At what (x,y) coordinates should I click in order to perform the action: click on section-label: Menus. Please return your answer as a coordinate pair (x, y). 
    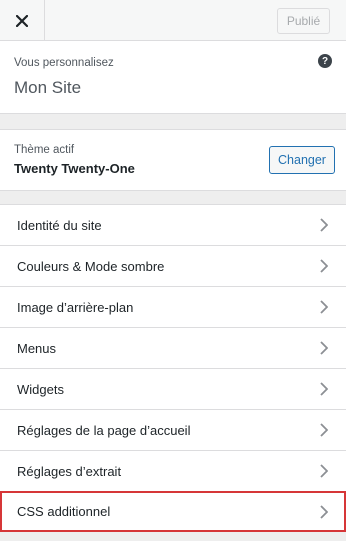
    Looking at the image, I should click on (37, 348).